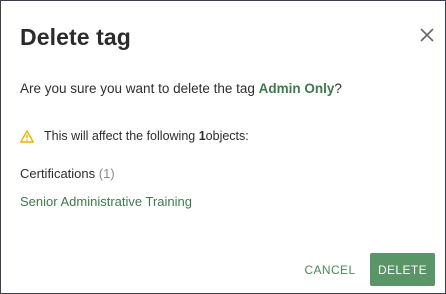  I want to click on affected-count: 1, so click(202, 136).